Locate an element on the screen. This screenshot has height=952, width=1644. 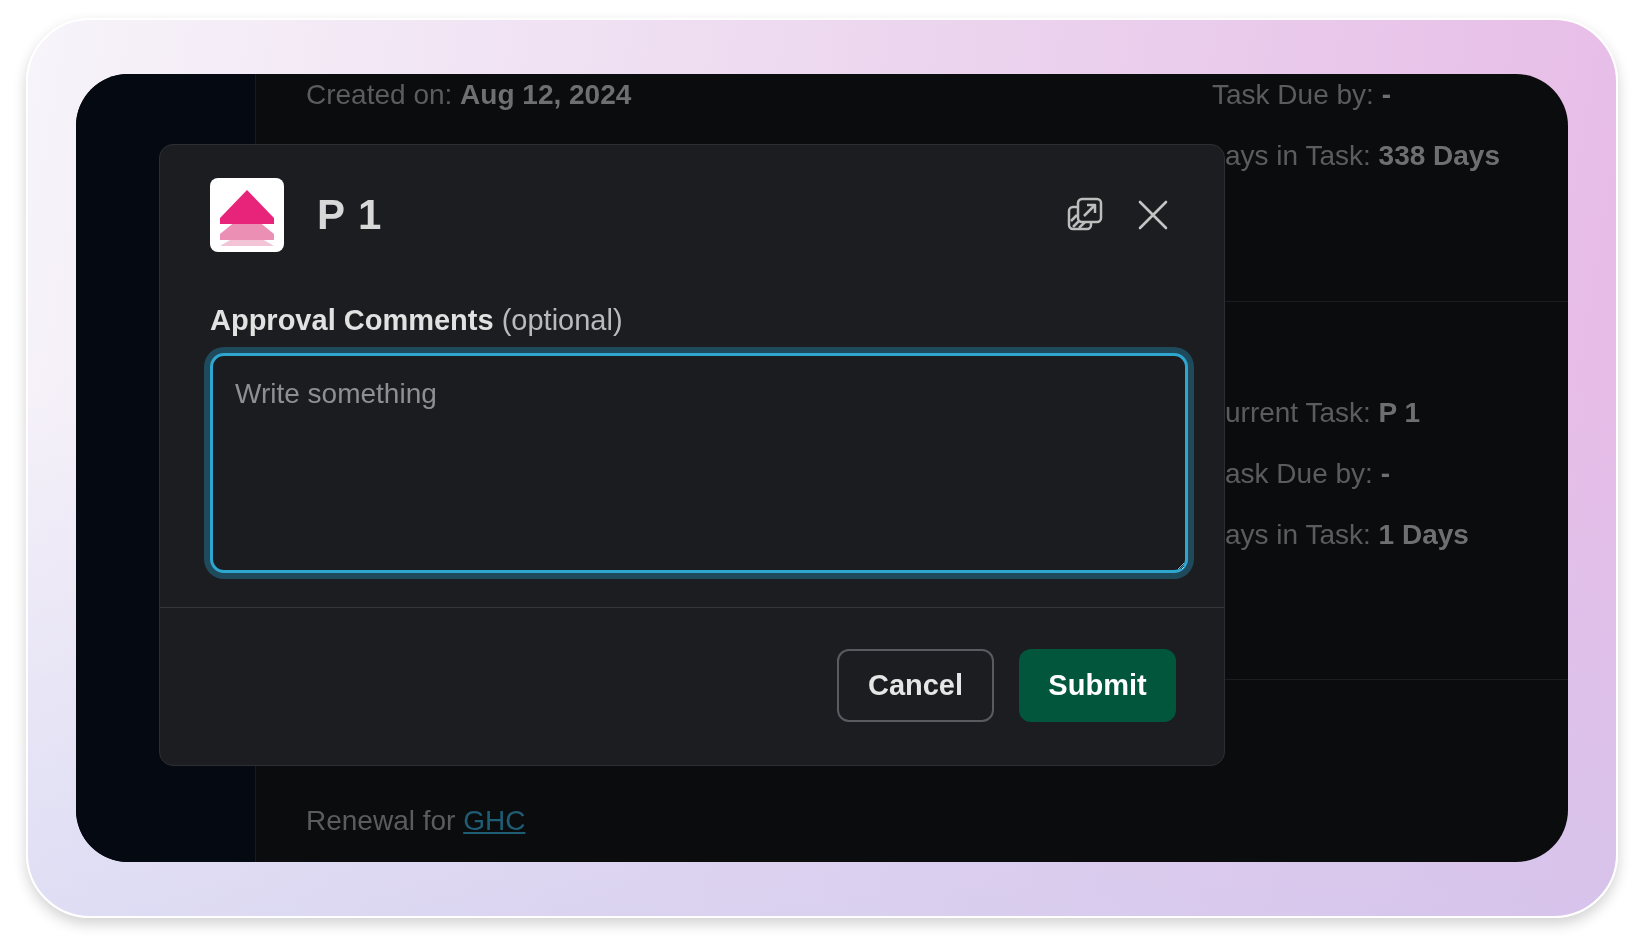
submit-button: Submit is located at coordinates (1097, 685).